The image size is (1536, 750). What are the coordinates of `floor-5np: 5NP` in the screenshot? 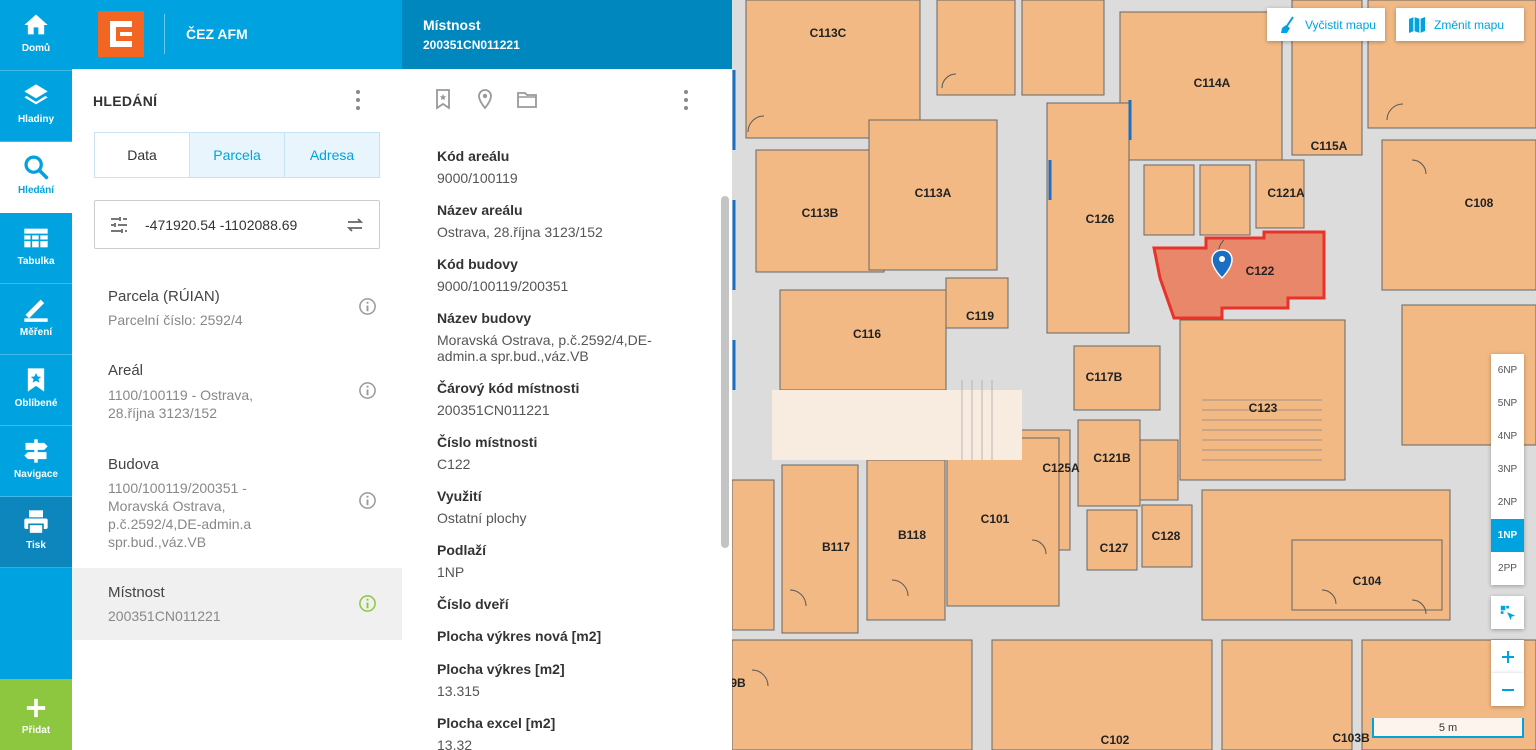 It's located at (1507, 403).